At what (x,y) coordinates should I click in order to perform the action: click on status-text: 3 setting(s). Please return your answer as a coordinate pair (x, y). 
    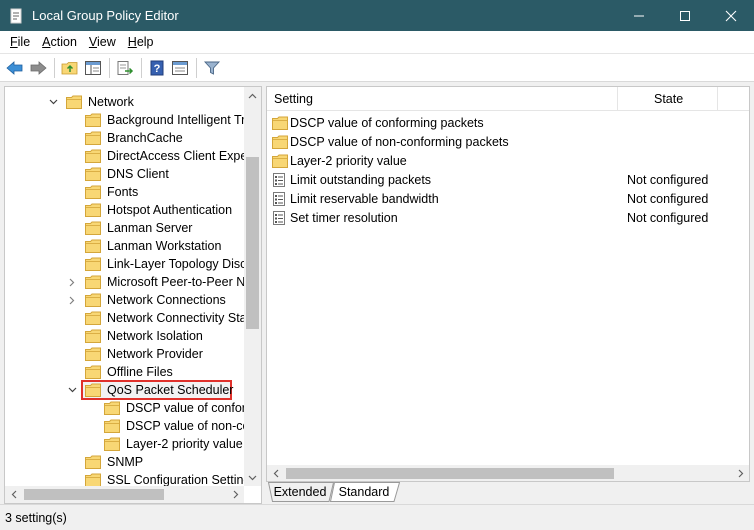
    Looking at the image, I should click on (36, 517).